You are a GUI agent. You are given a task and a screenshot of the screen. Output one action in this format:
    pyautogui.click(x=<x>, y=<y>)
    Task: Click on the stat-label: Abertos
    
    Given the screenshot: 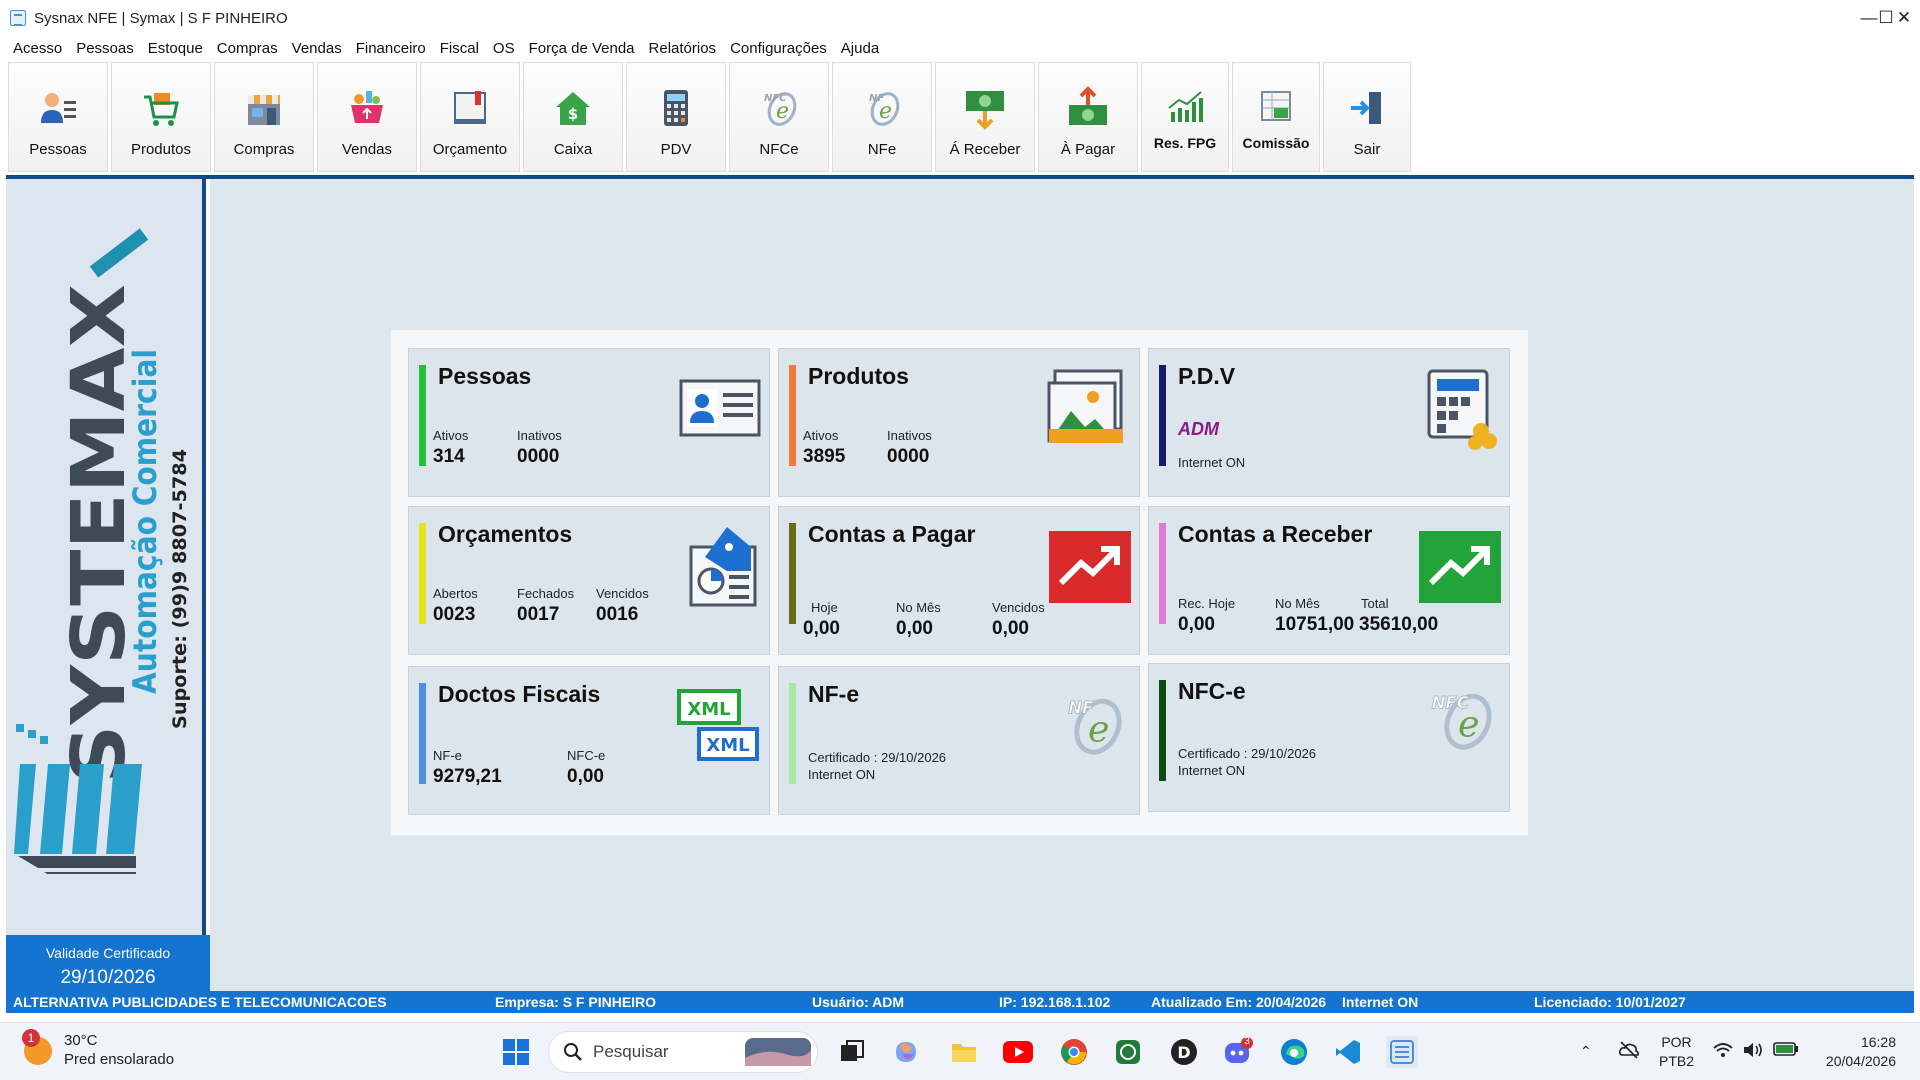 What is the action you would take?
    pyautogui.click(x=455, y=593)
    